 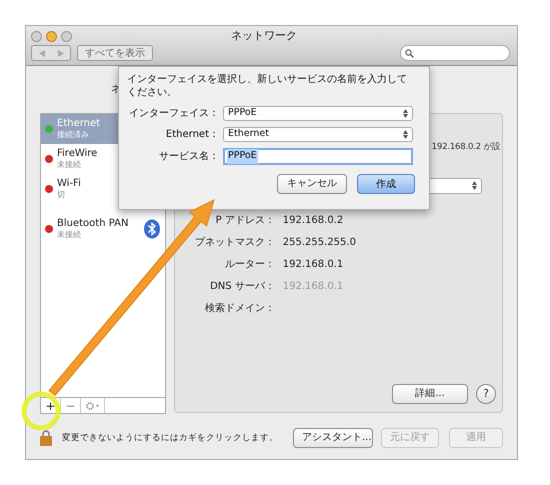 I want to click on back-forward-control, so click(x=51, y=53).